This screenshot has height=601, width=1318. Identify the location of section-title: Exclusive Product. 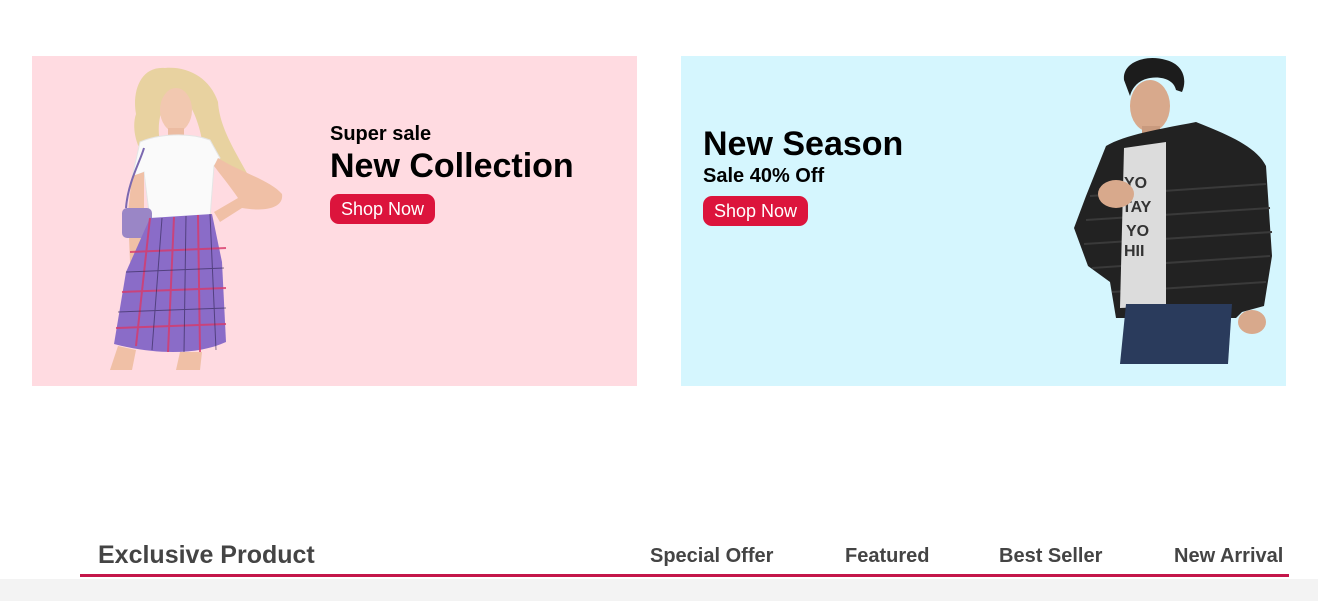
(206, 555).